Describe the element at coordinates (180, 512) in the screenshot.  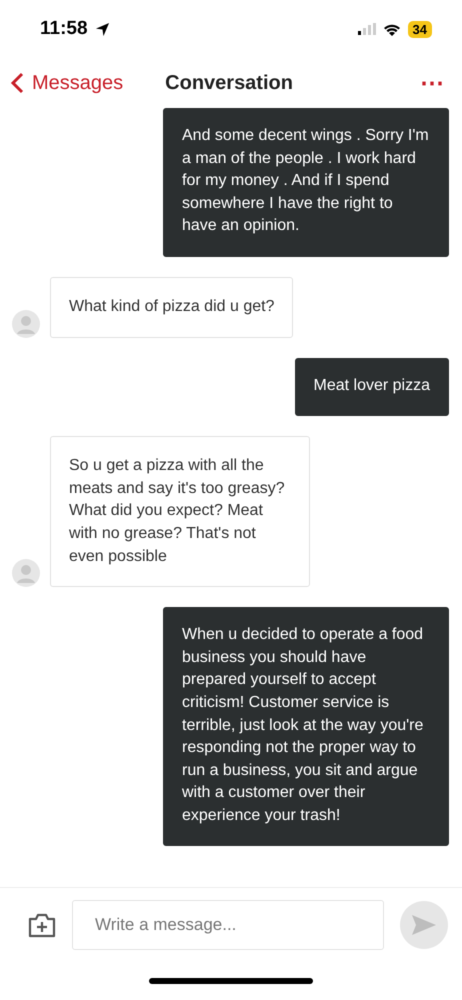
I see `received-message: So u get a pizza with all the meats and say it's too greasy? What did you expect? Meat with no grease? That's not even possible` at that location.